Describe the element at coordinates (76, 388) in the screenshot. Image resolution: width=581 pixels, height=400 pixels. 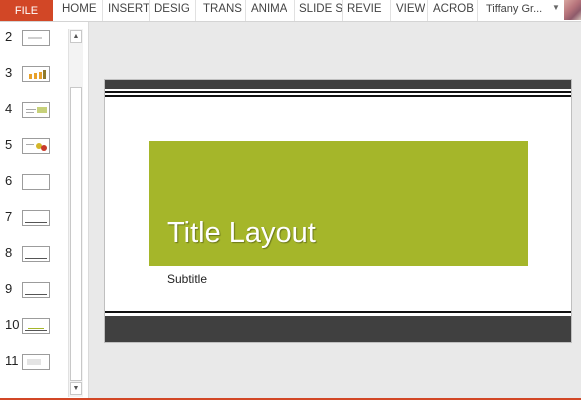
I see `triangle-down-icon: ▼` at that location.